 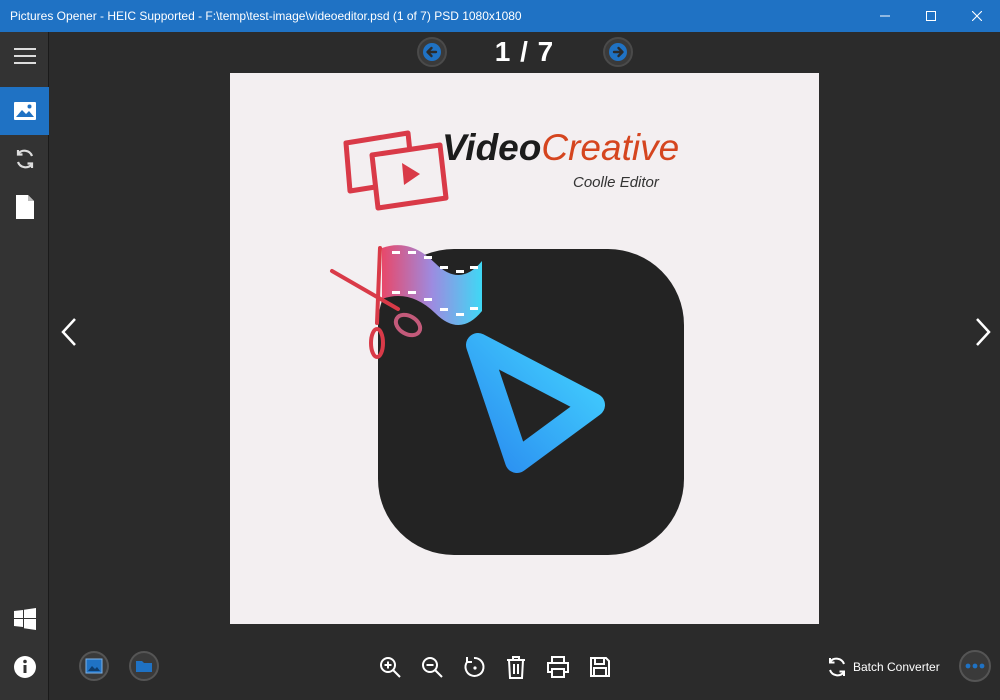 I want to click on bottom-toolbar: Batch Converter, so click(x=524, y=667).